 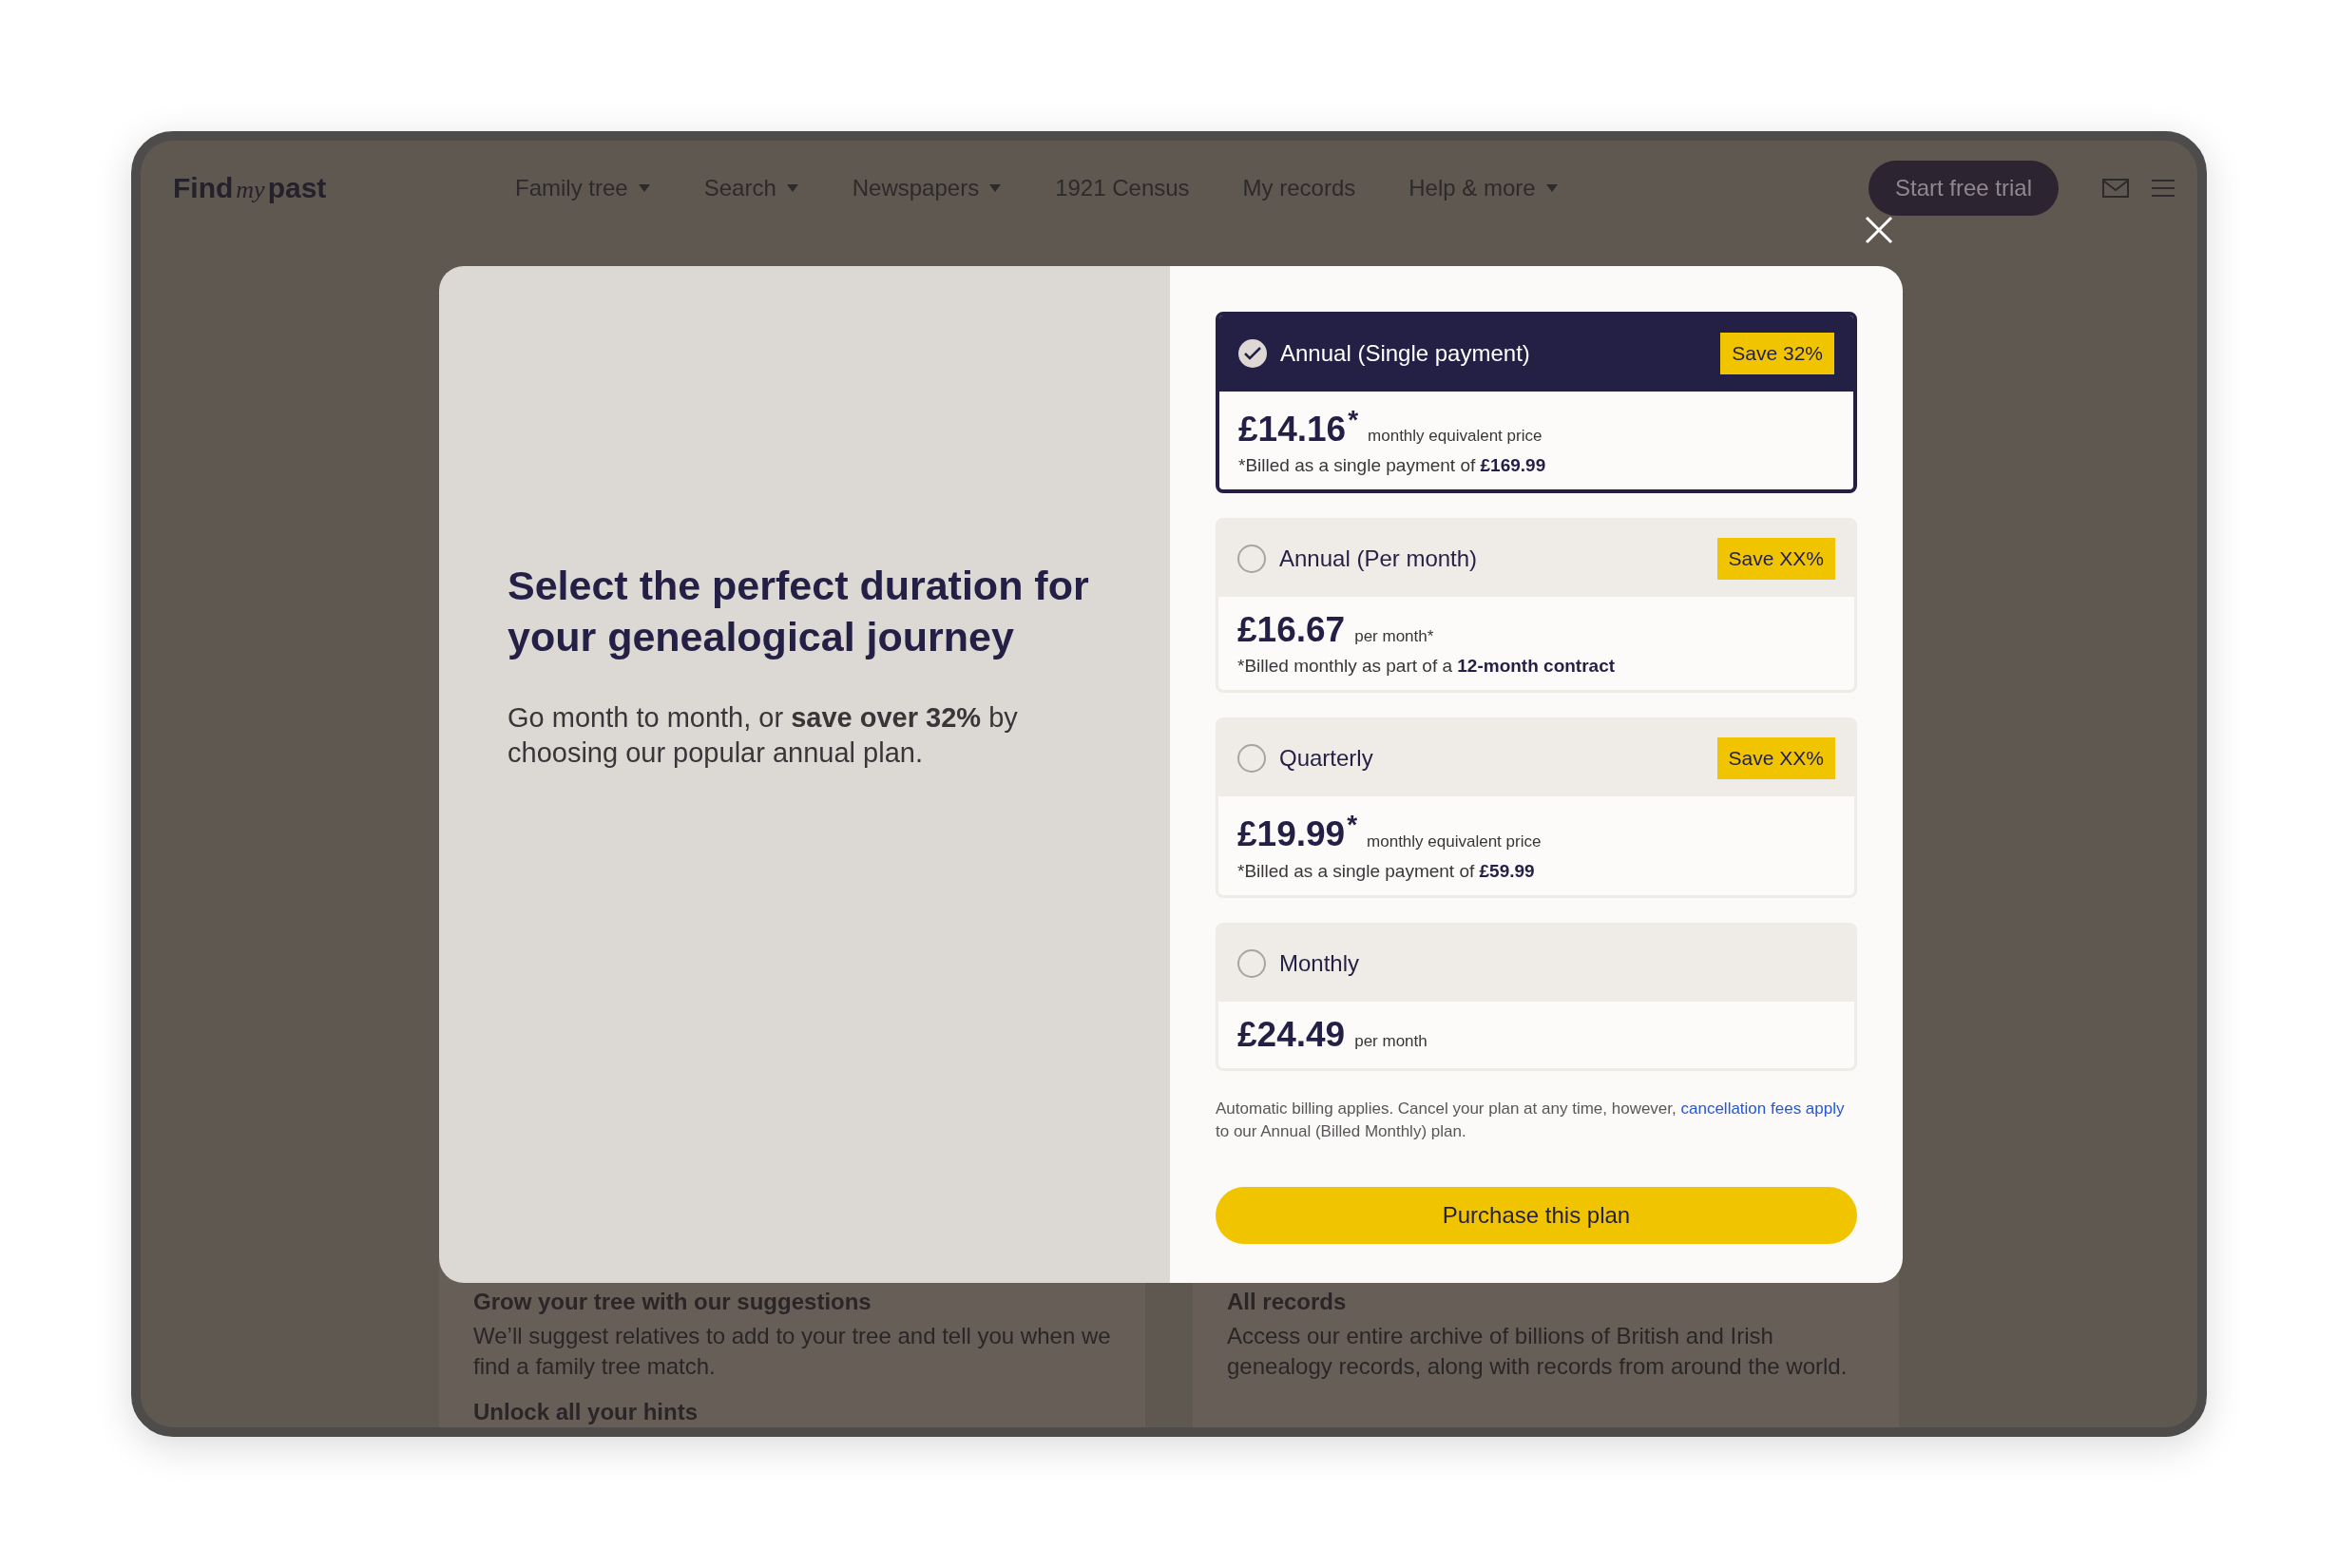 I want to click on check-icon, so click(x=1252, y=353).